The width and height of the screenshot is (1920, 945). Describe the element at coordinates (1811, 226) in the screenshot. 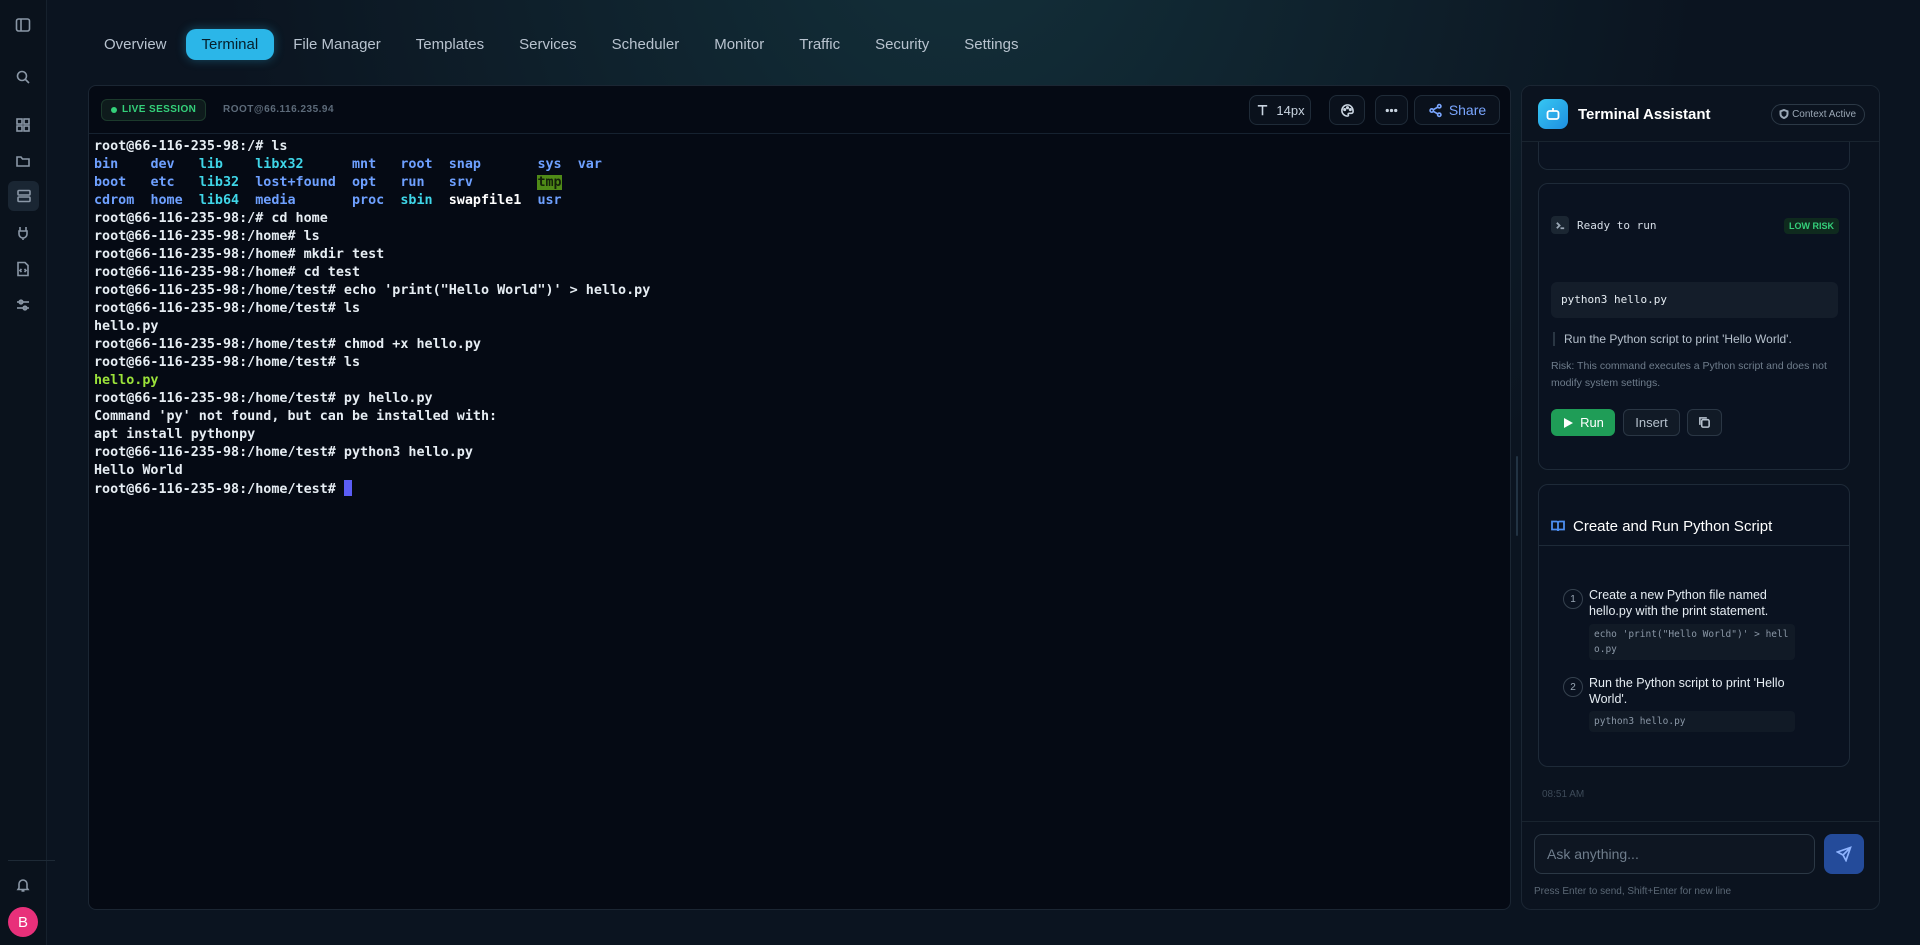

I see `risk-badge: LOW RISK` at that location.